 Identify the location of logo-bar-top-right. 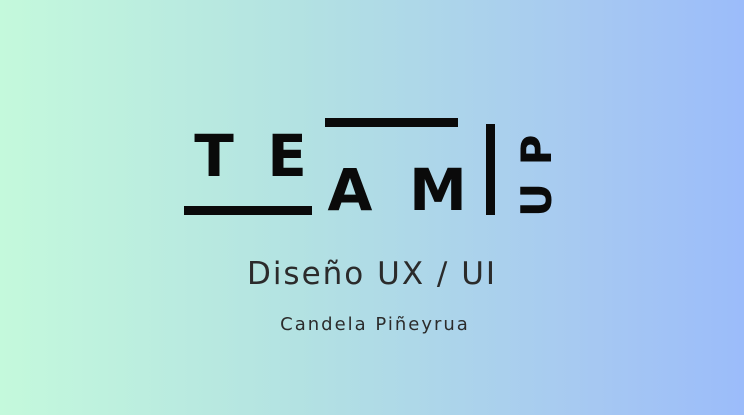
(391, 122).